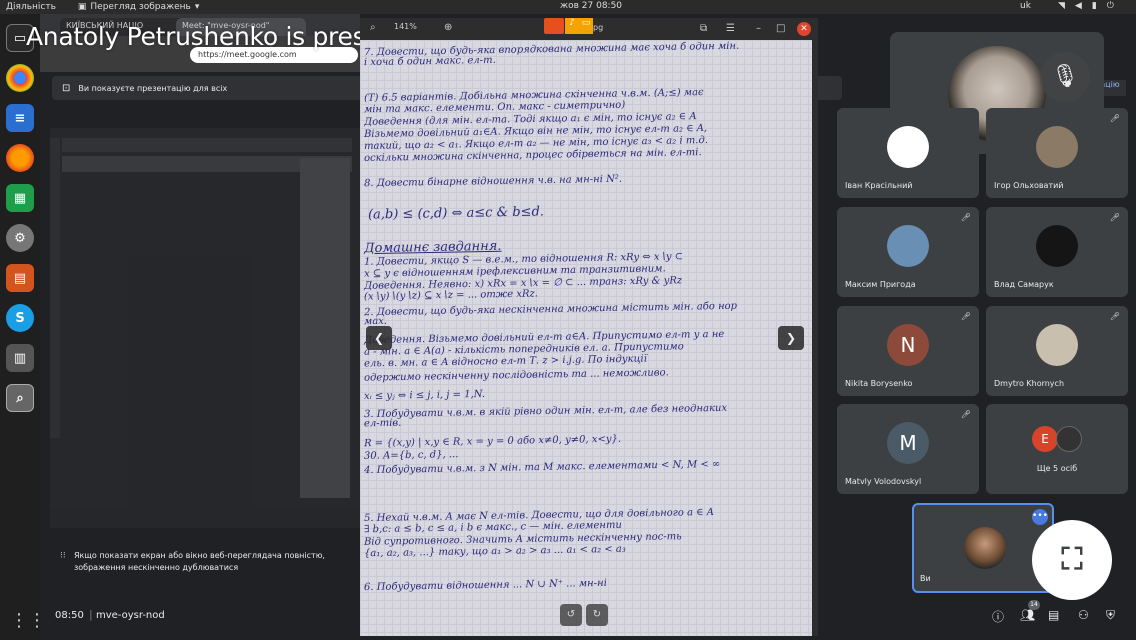  I want to click on app-menu: ▣ Перегляд зображень ▾, so click(138, 7).